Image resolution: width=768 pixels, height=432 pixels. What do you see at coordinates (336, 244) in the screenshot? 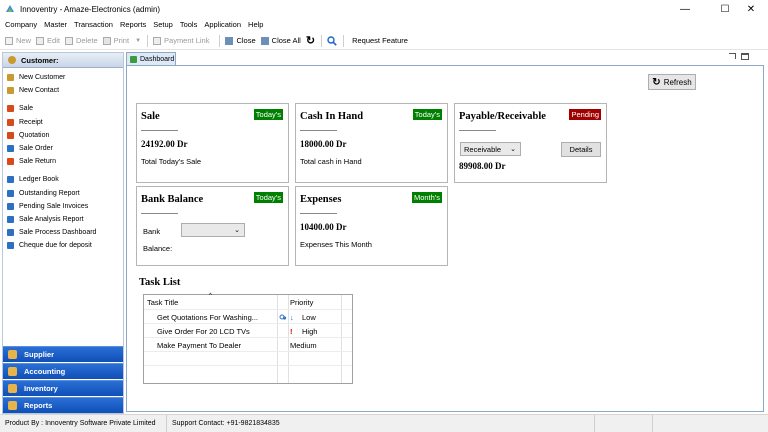
I see `expenses-subtitle: Expenses This Month` at bounding box center [336, 244].